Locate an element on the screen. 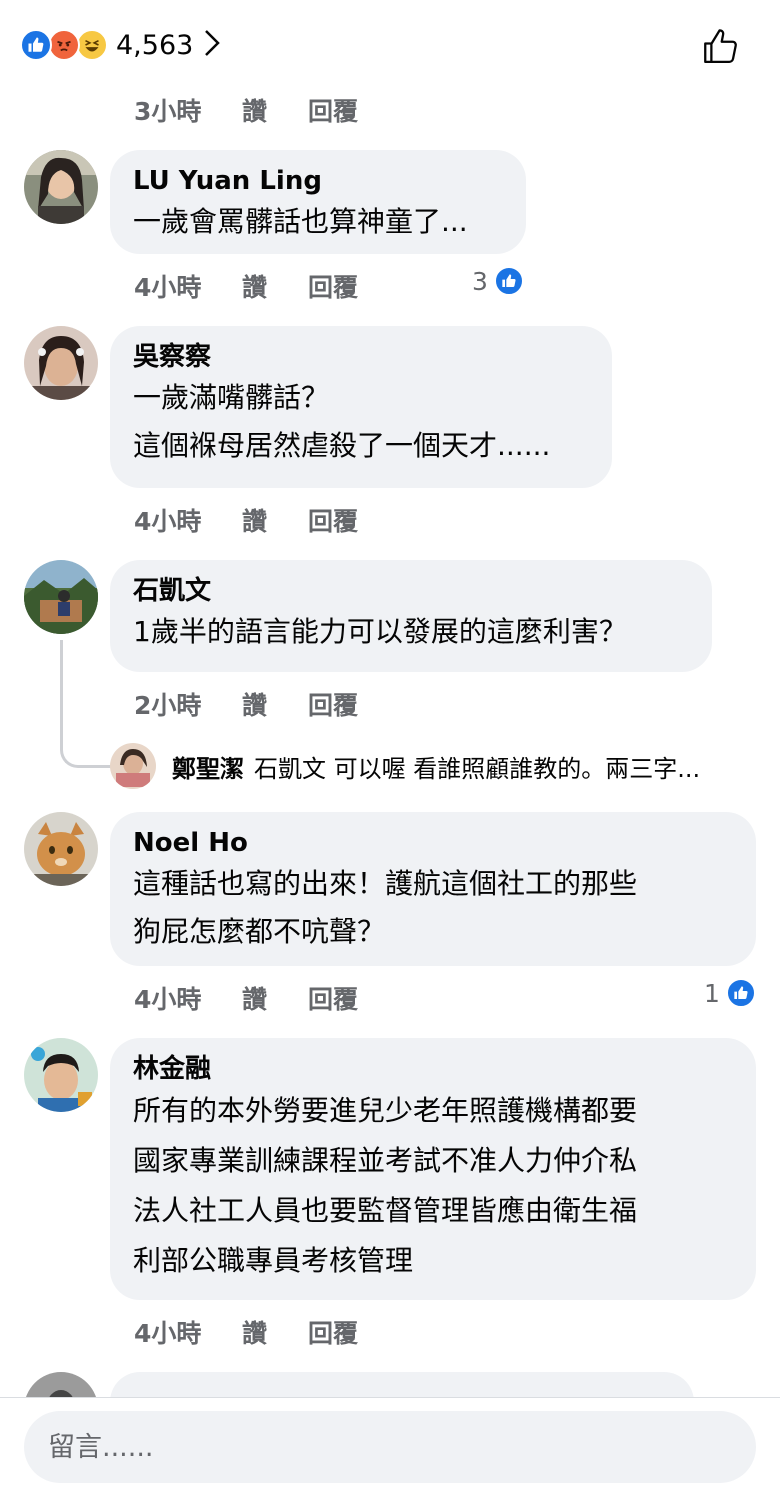 The width and height of the screenshot is (780, 1495). reaction-badge: 3 is located at coordinates (498, 281).